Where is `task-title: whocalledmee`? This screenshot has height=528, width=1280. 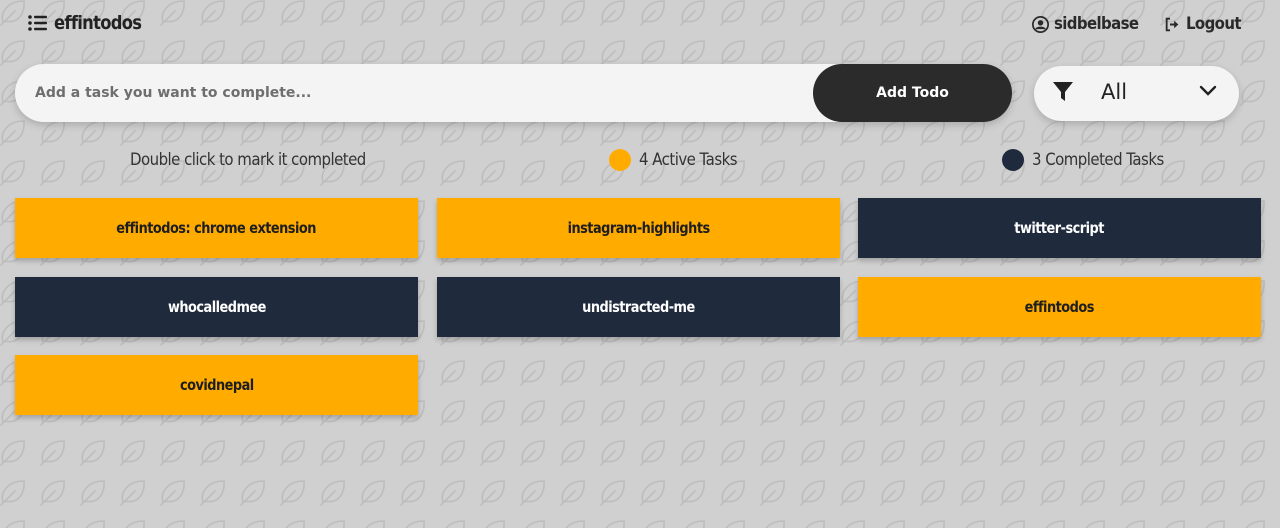
task-title: whocalledmee is located at coordinates (216, 307).